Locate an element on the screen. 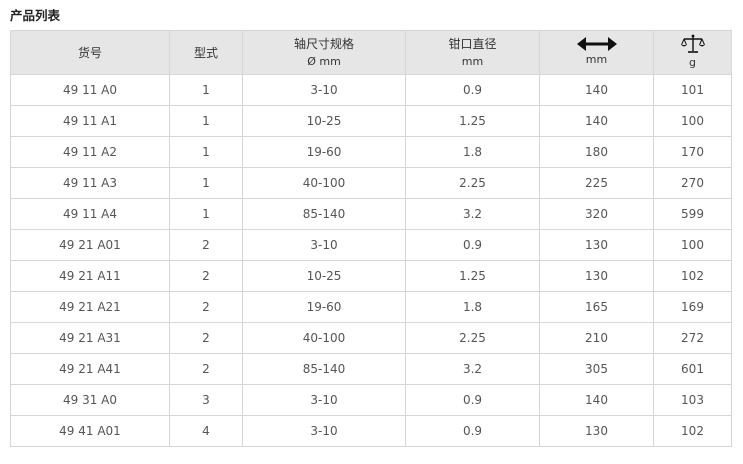  header-jaw-diameter-unit: mm is located at coordinates (472, 61).